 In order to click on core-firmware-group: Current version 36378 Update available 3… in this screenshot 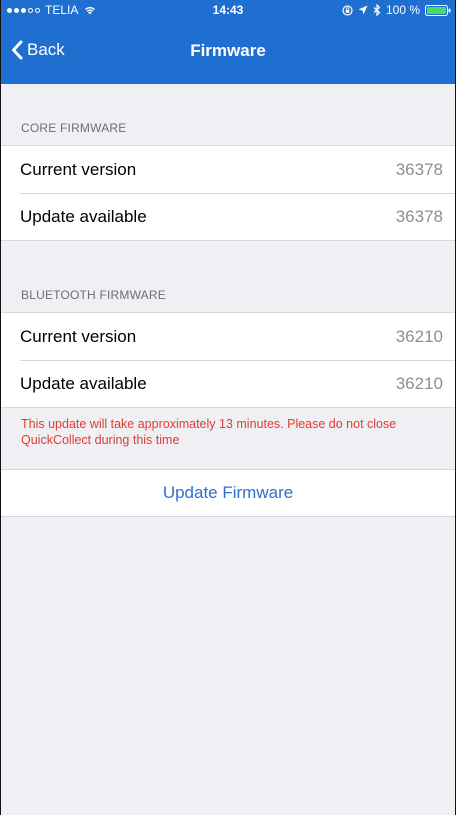, I will do `click(228, 193)`.